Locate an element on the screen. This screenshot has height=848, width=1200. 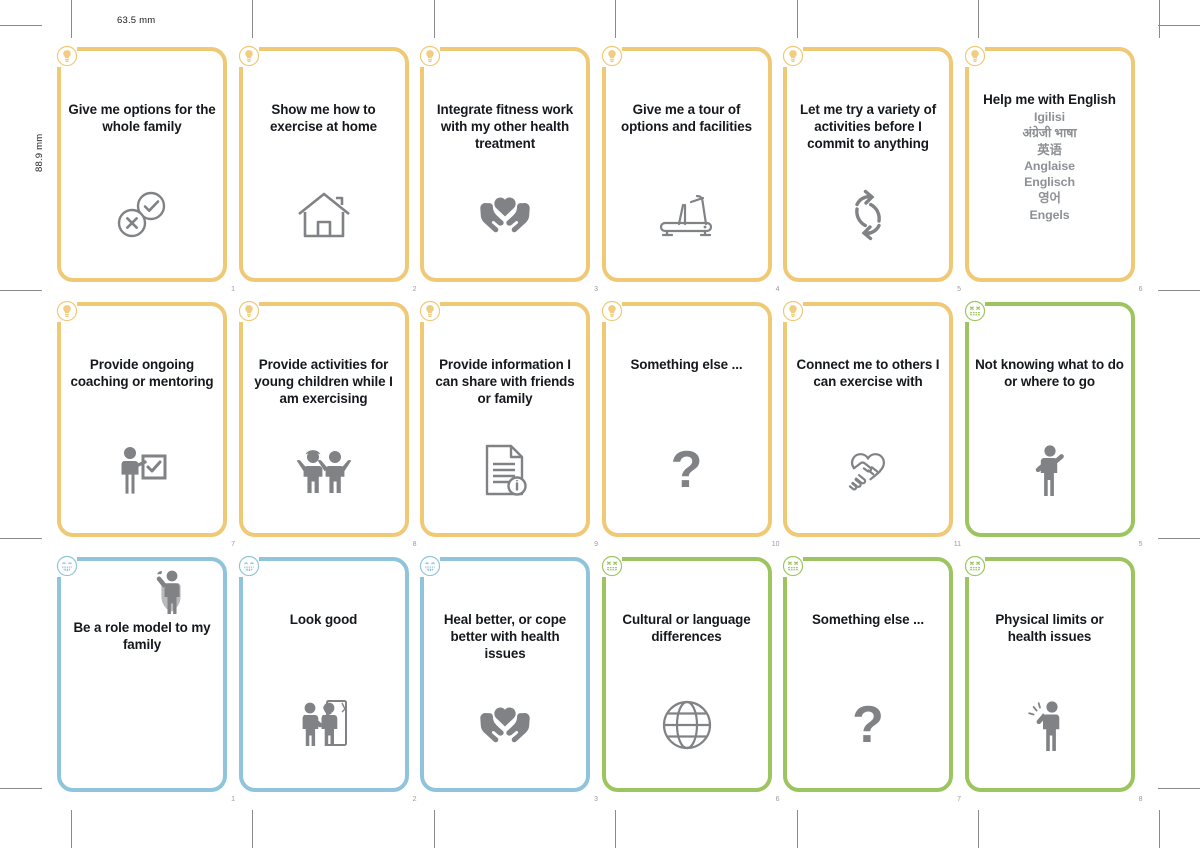
card: Physical limits or health issues 8 is located at coordinates (1050, 677).